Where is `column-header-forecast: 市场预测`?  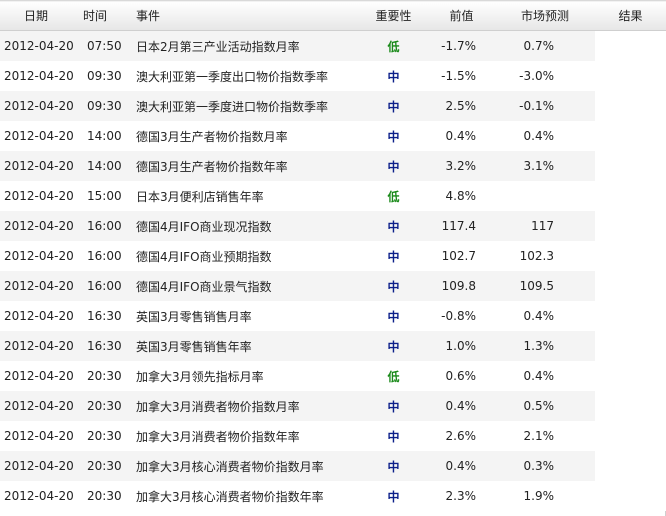
column-header-forecast: 市场预测 is located at coordinates (545, 15).